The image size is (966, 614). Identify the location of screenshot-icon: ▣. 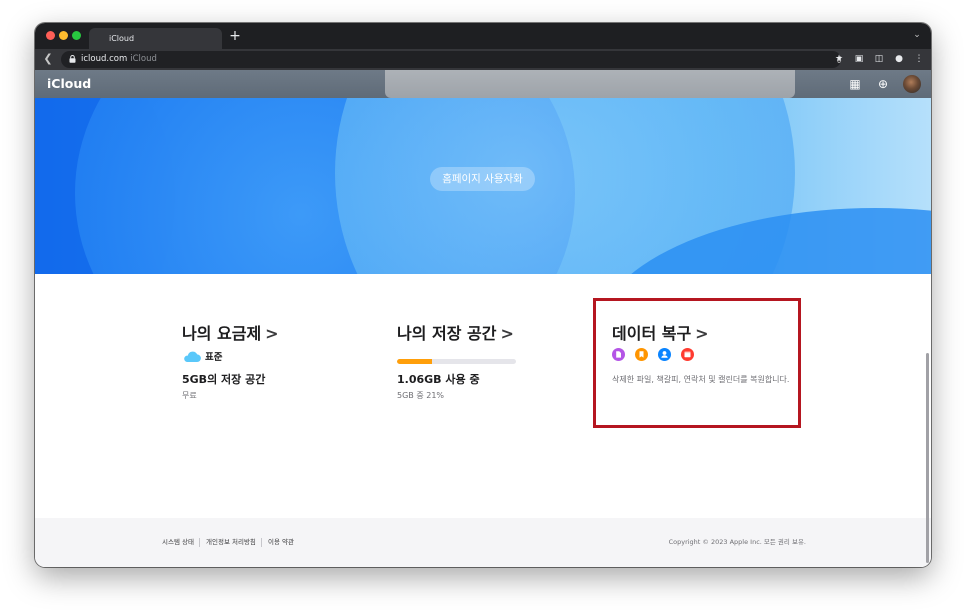
(859, 59).